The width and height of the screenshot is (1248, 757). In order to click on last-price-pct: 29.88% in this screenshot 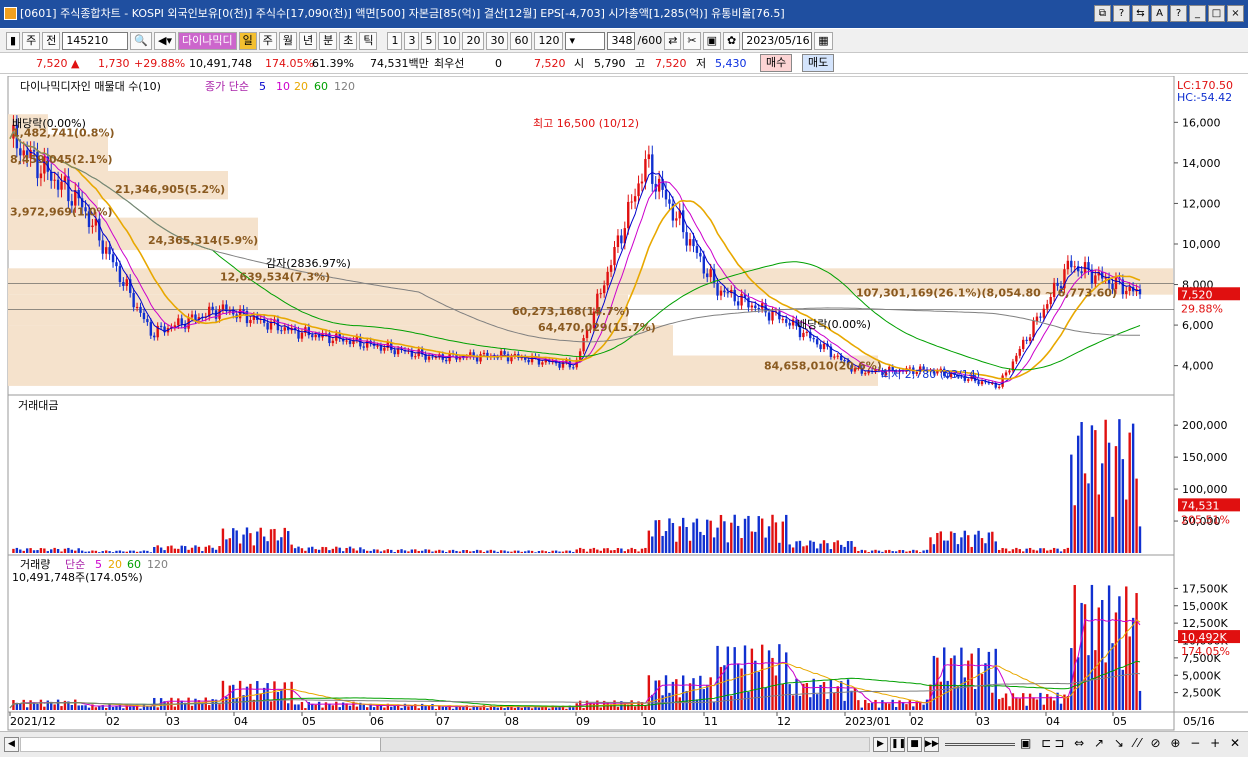, I will do `click(1202, 308)`.